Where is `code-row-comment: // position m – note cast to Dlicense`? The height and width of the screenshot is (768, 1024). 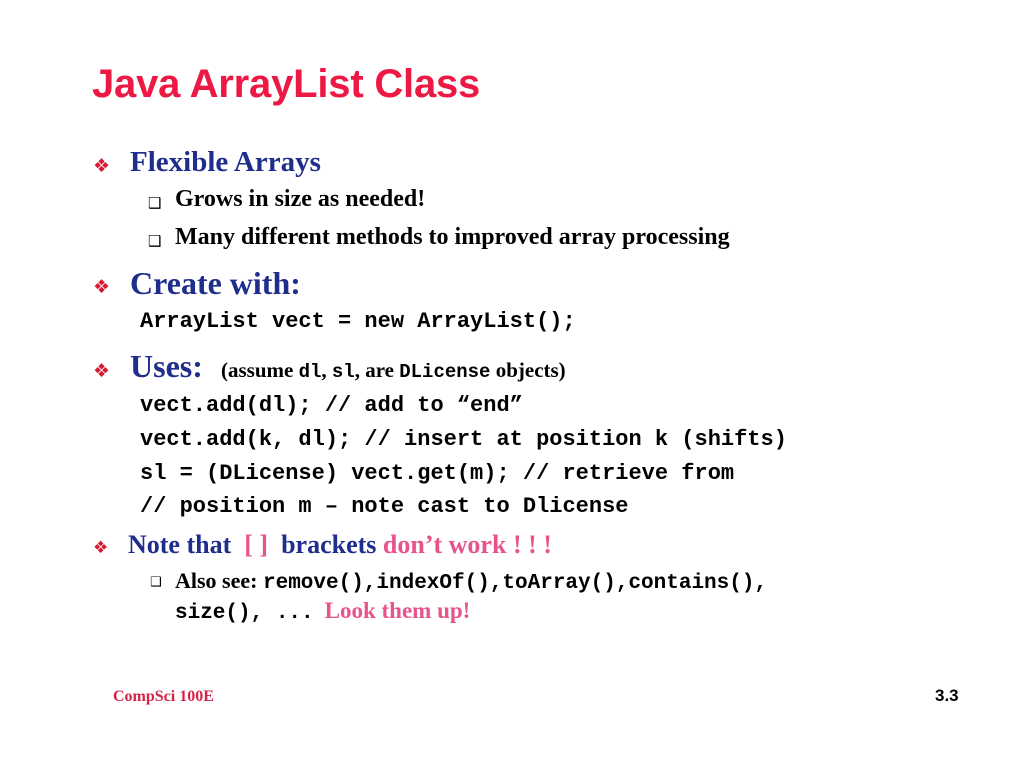
code-row-comment: // position m – note cast to Dlicense is located at coordinates (512, 512).